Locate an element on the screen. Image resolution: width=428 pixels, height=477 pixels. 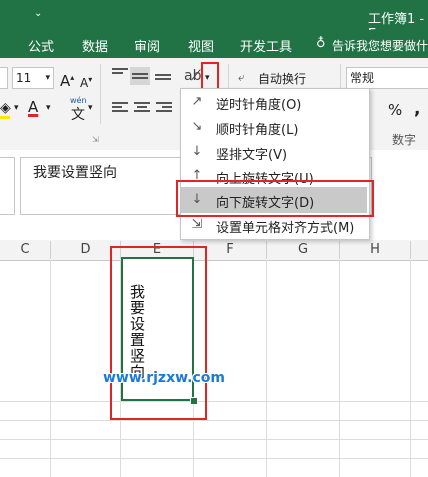
tab-developer: 开发工具 is located at coordinates (266, 45).